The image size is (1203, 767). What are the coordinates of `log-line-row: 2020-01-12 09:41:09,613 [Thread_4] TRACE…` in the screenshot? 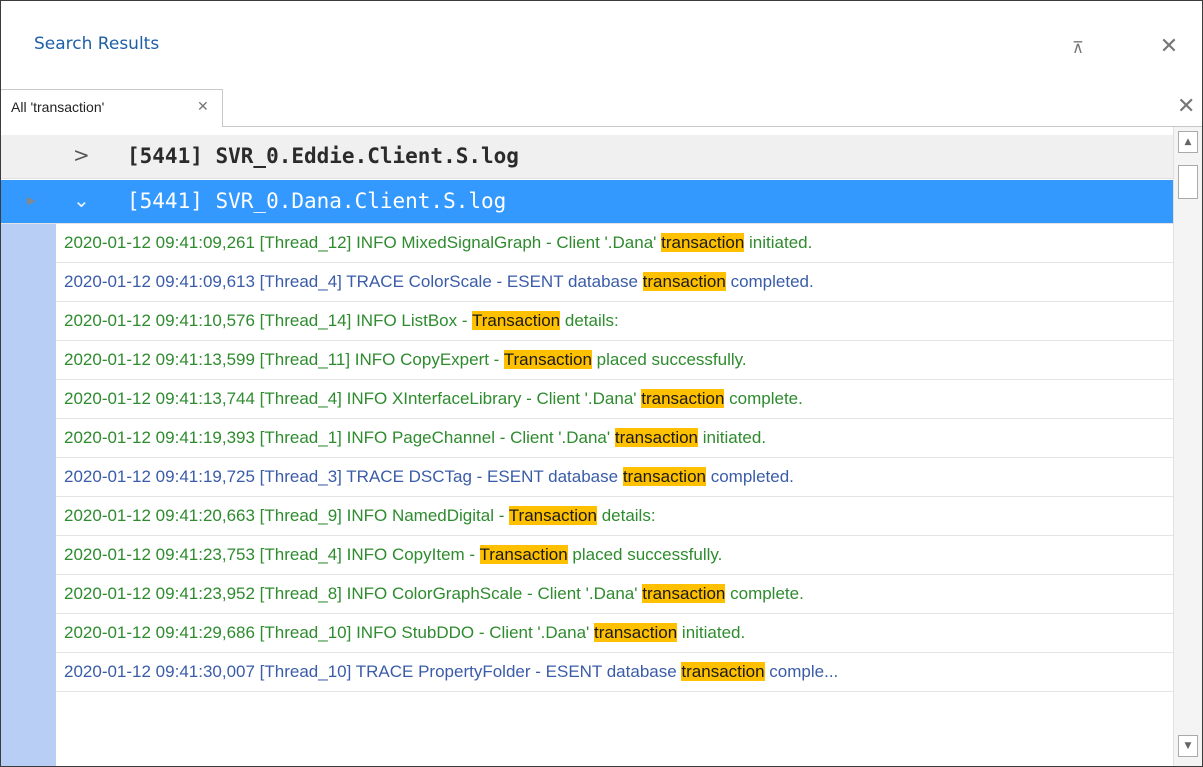 It's located at (614, 283).